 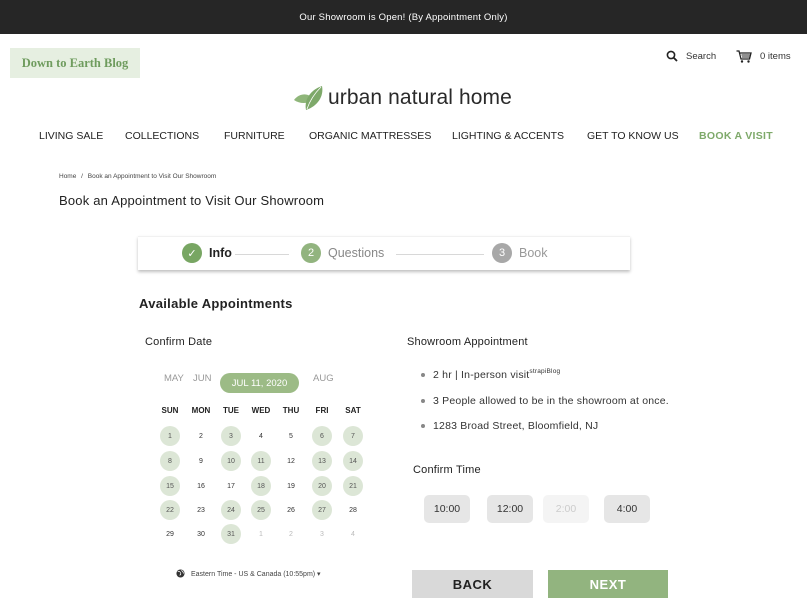 I want to click on detail-duration: 2 hr | In-person visit, so click(x=481, y=375).